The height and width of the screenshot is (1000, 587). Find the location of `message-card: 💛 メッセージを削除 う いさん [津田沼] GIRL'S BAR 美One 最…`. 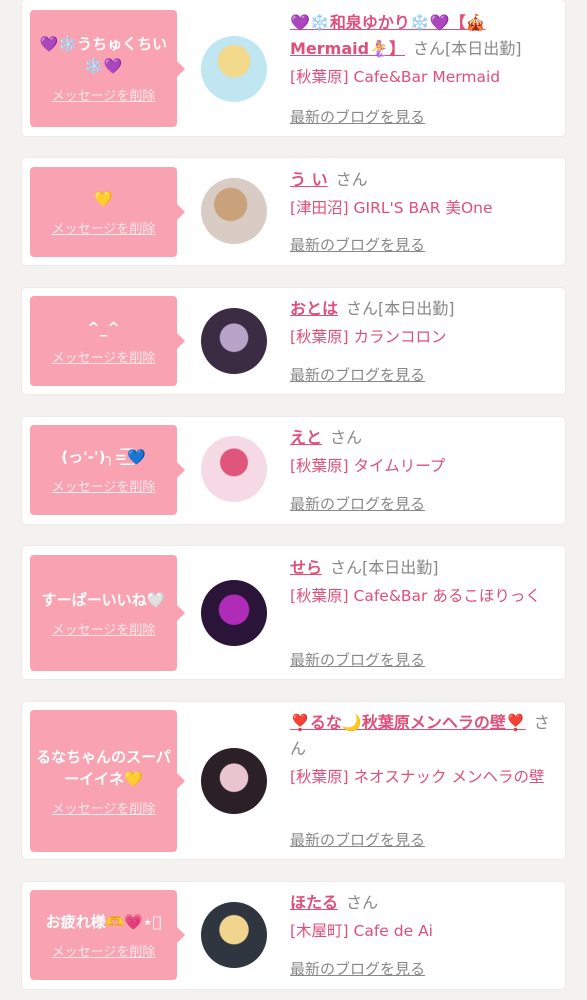

message-card: 💛 メッセージを削除 う いさん [津田沼] GIRL'S BAR 美One 最… is located at coordinates (293, 211).